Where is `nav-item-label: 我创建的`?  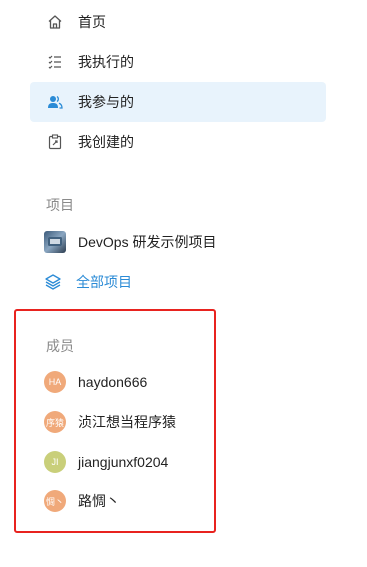 nav-item-label: 我创建的 is located at coordinates (106, 142).